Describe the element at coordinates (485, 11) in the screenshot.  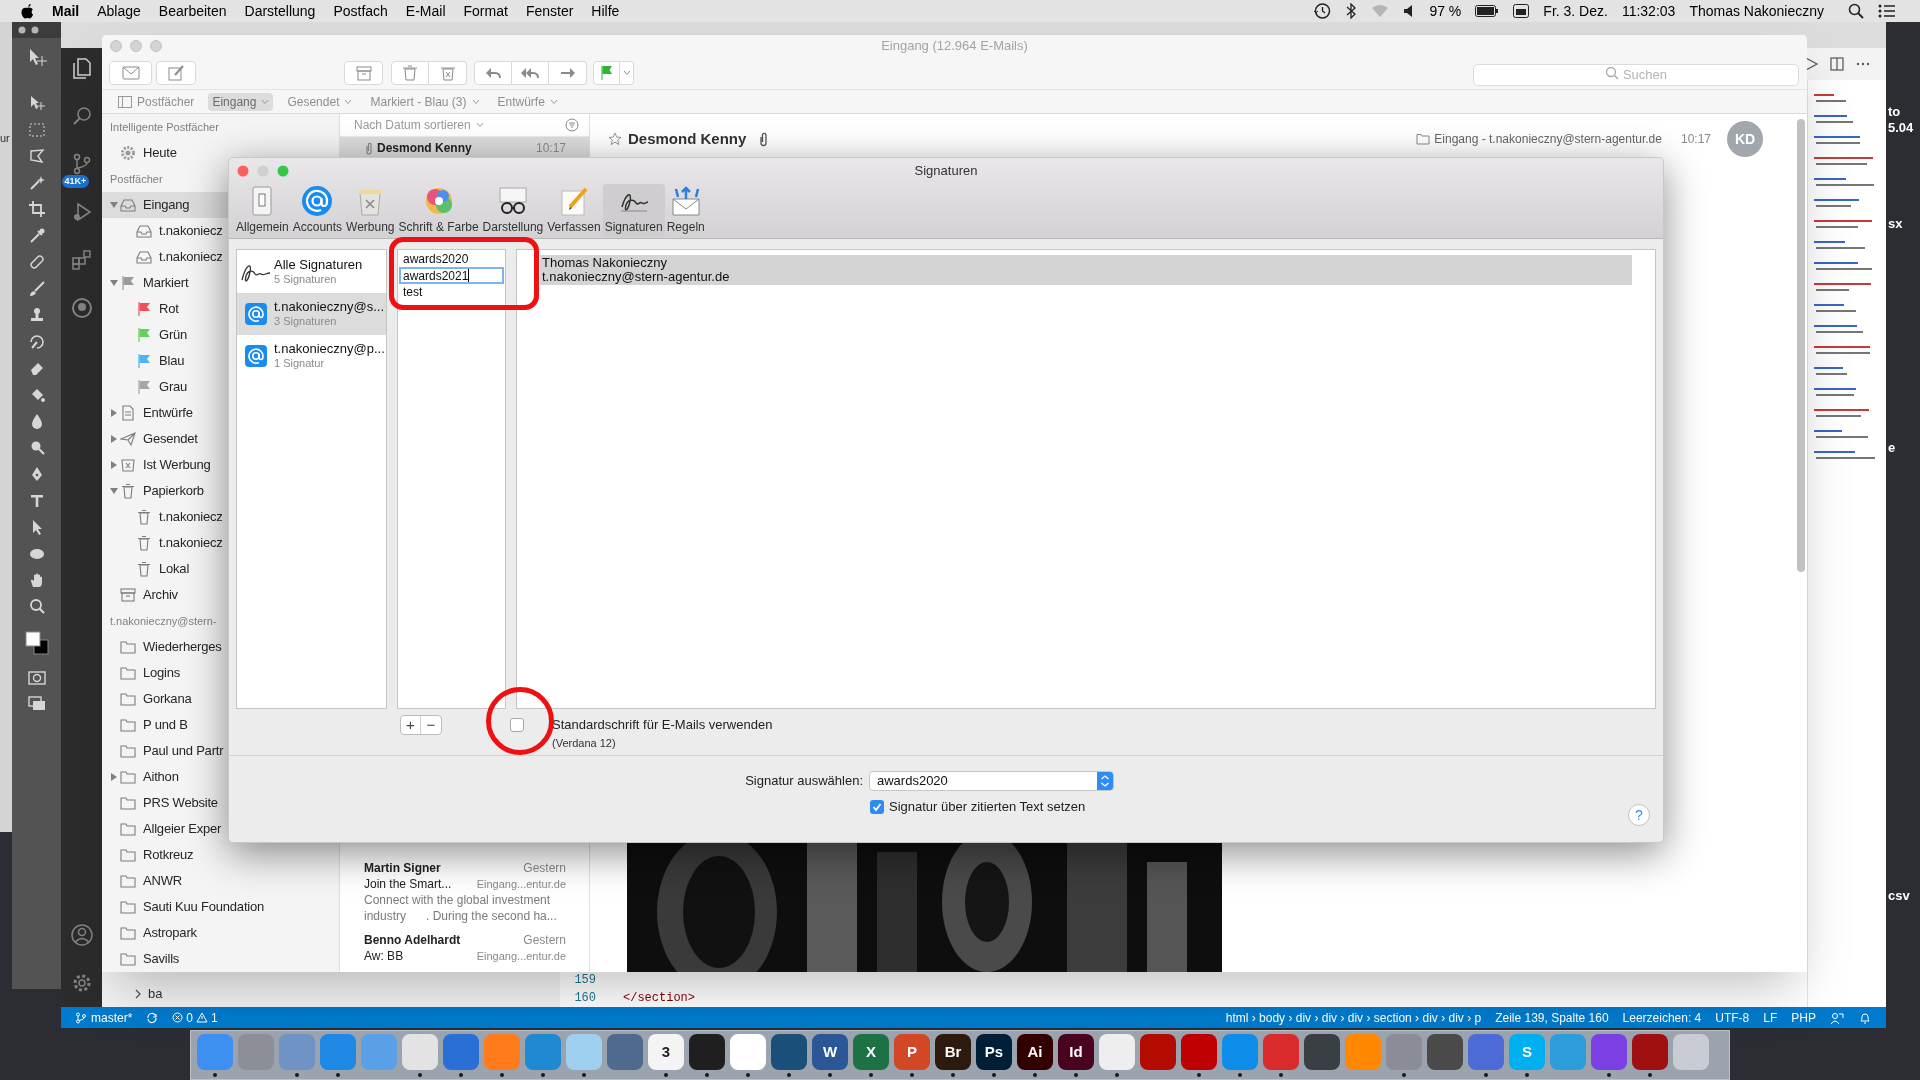
I see `menu-item: Format` at that location.